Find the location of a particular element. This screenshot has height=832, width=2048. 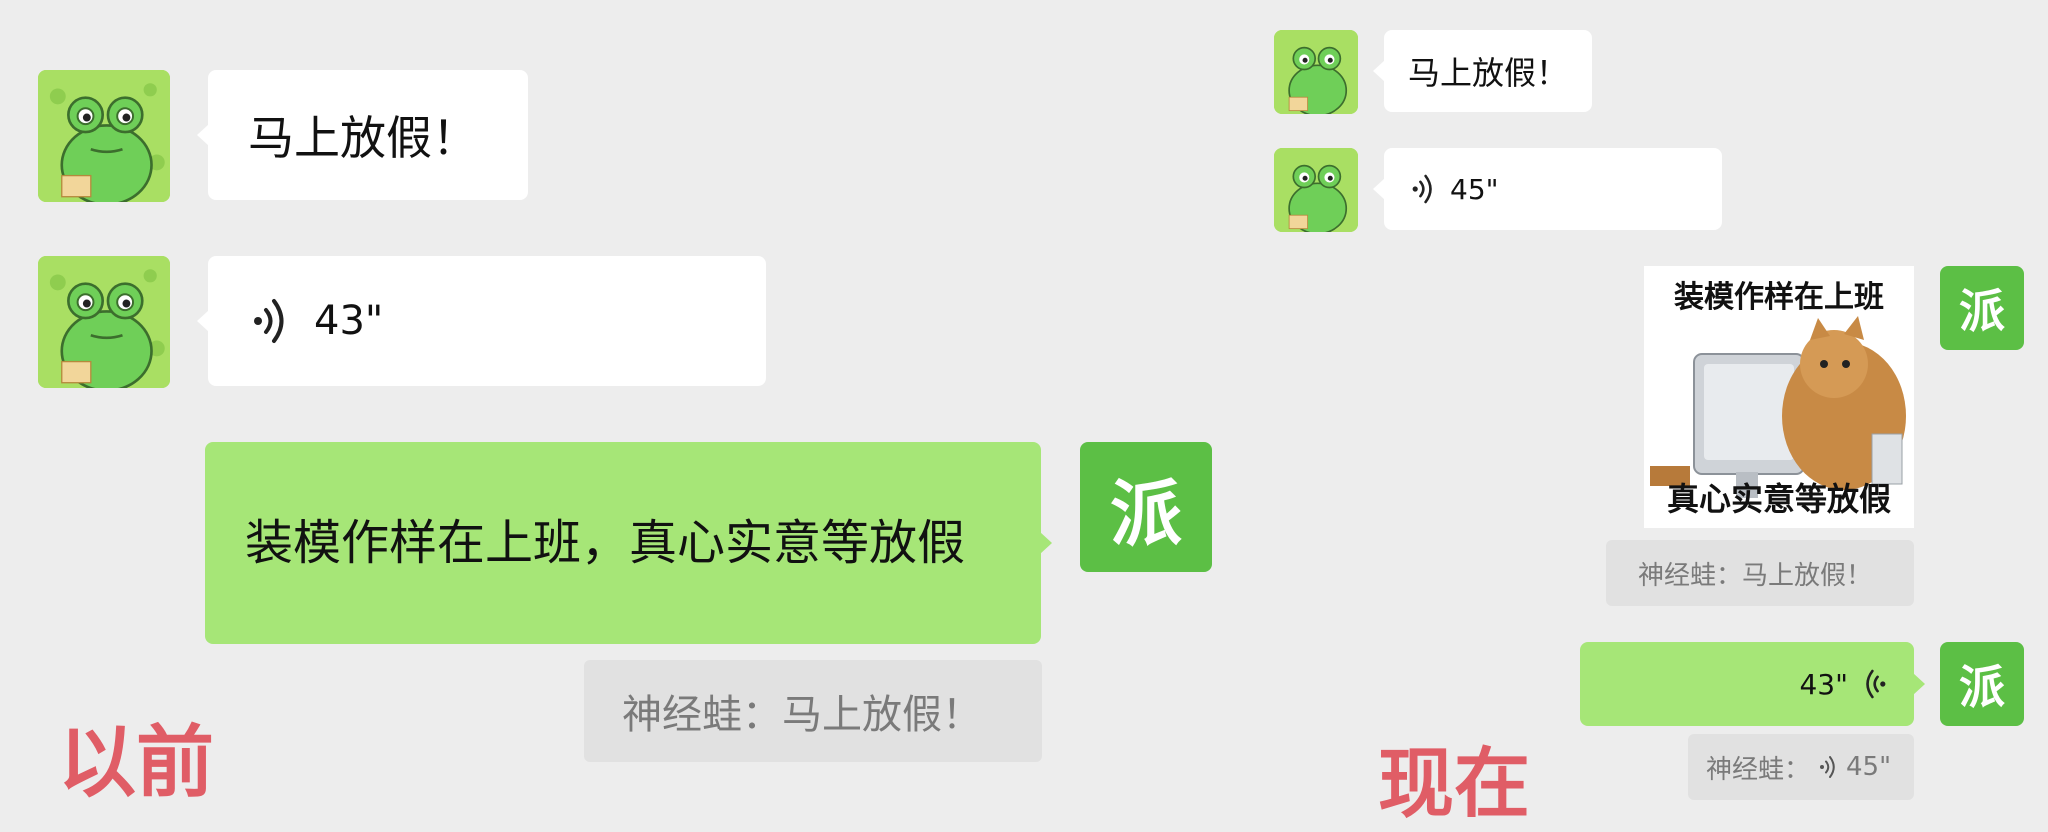

received-voice-bubble: 45" is located at coordinates (1553, 189).